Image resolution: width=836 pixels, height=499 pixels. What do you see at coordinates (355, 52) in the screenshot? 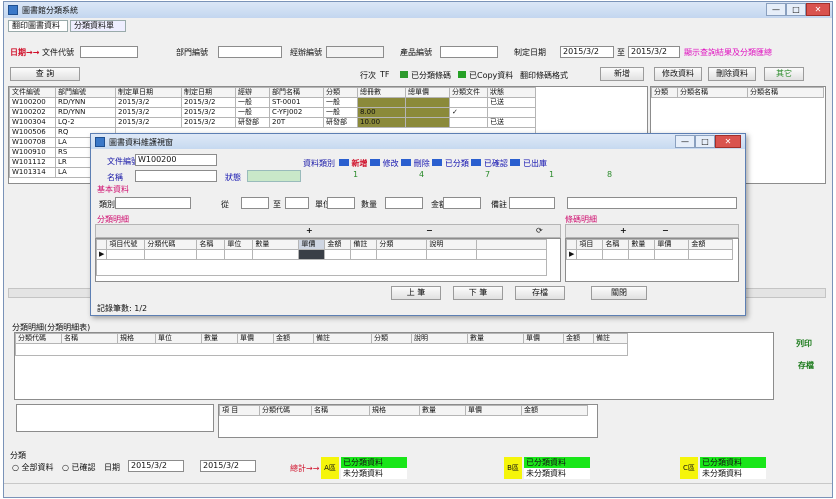
I see `field3-input` at bounding box center [355, 52].